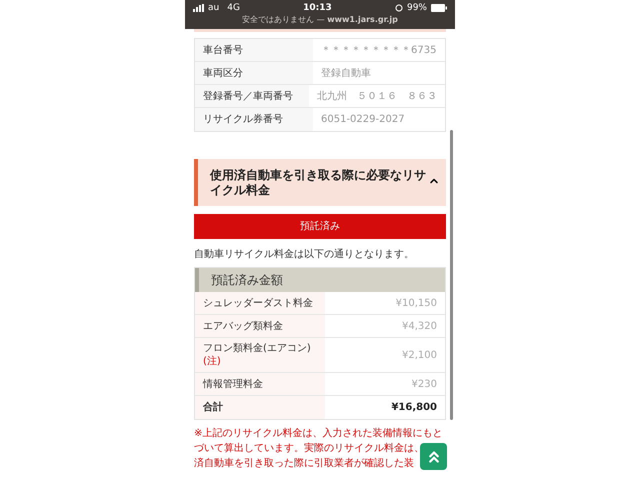 This screenshot has width=640, height=480. What do you see at coordinates (243, 326) in the screenshot?
I see `fee-label: エアバッグ類料金` at bounding box center [243, 326].